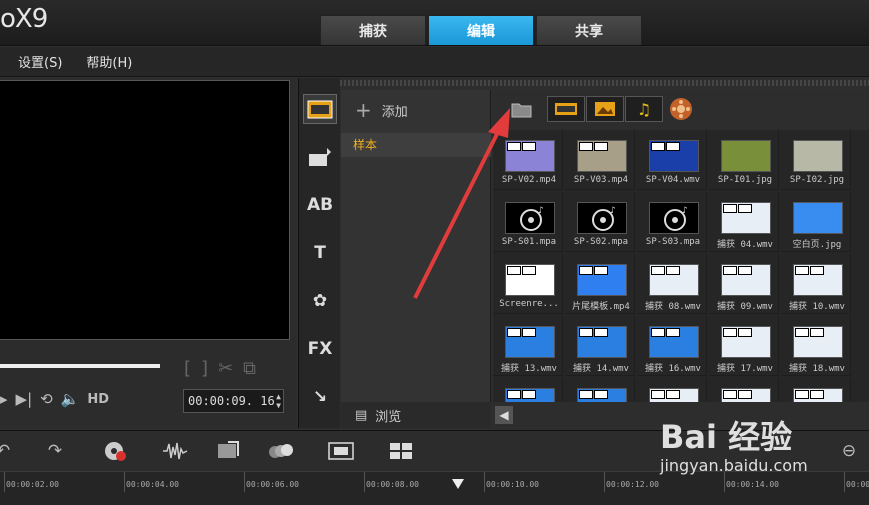 The height and width of the screenshot is (505, 869). I want to click on repeat-icon: ⟲, so click(46, 399).